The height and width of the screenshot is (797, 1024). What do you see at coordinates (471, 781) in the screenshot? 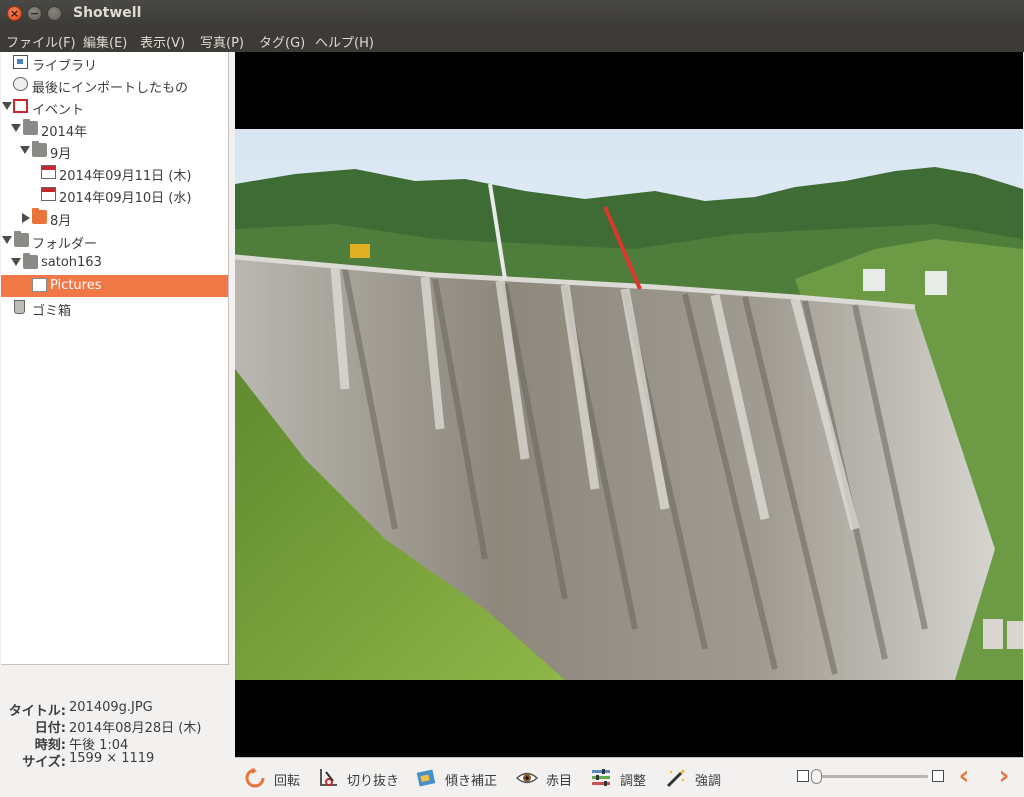
I see `straighten-label: 傾き補正` at bounding box center [471, 781].